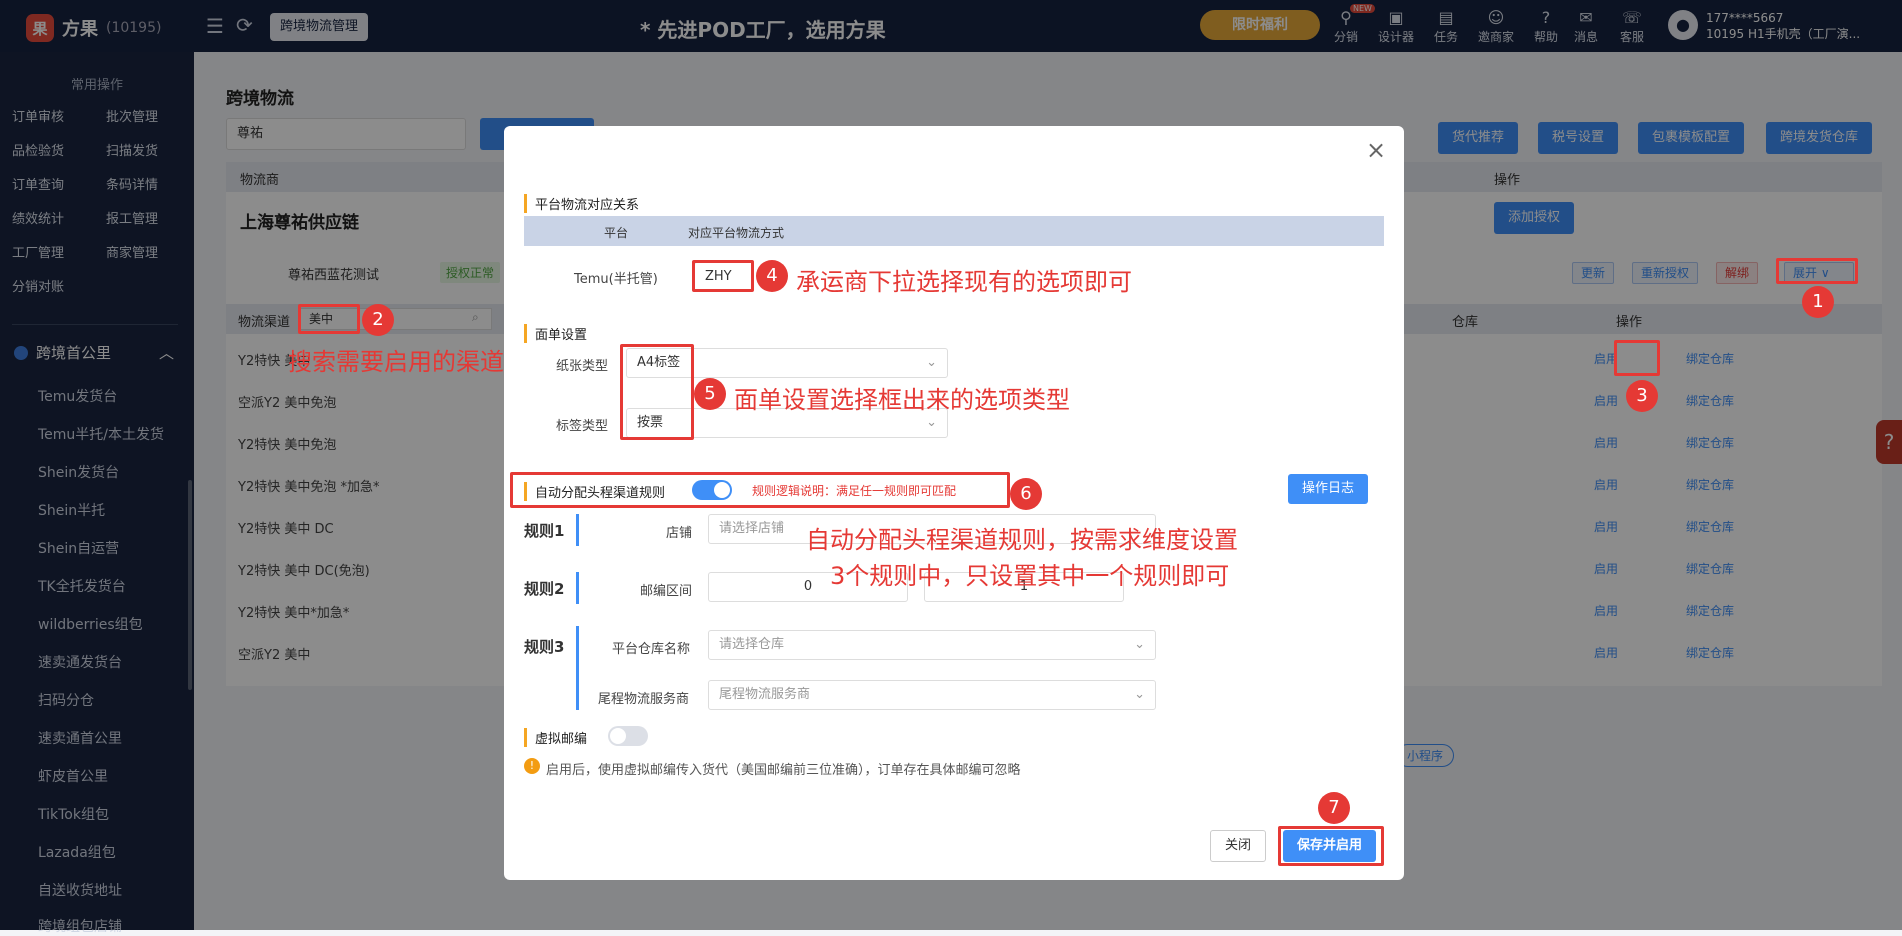 This screenshot has width=1902, height=936. I want to click on step-marker: 5, so click(710, 394).